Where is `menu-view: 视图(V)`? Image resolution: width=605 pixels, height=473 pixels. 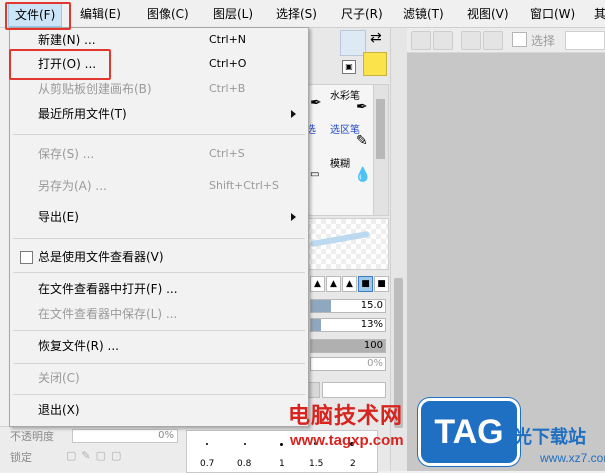 menu-view: 视图(V) is located at coordinates (488, 14).